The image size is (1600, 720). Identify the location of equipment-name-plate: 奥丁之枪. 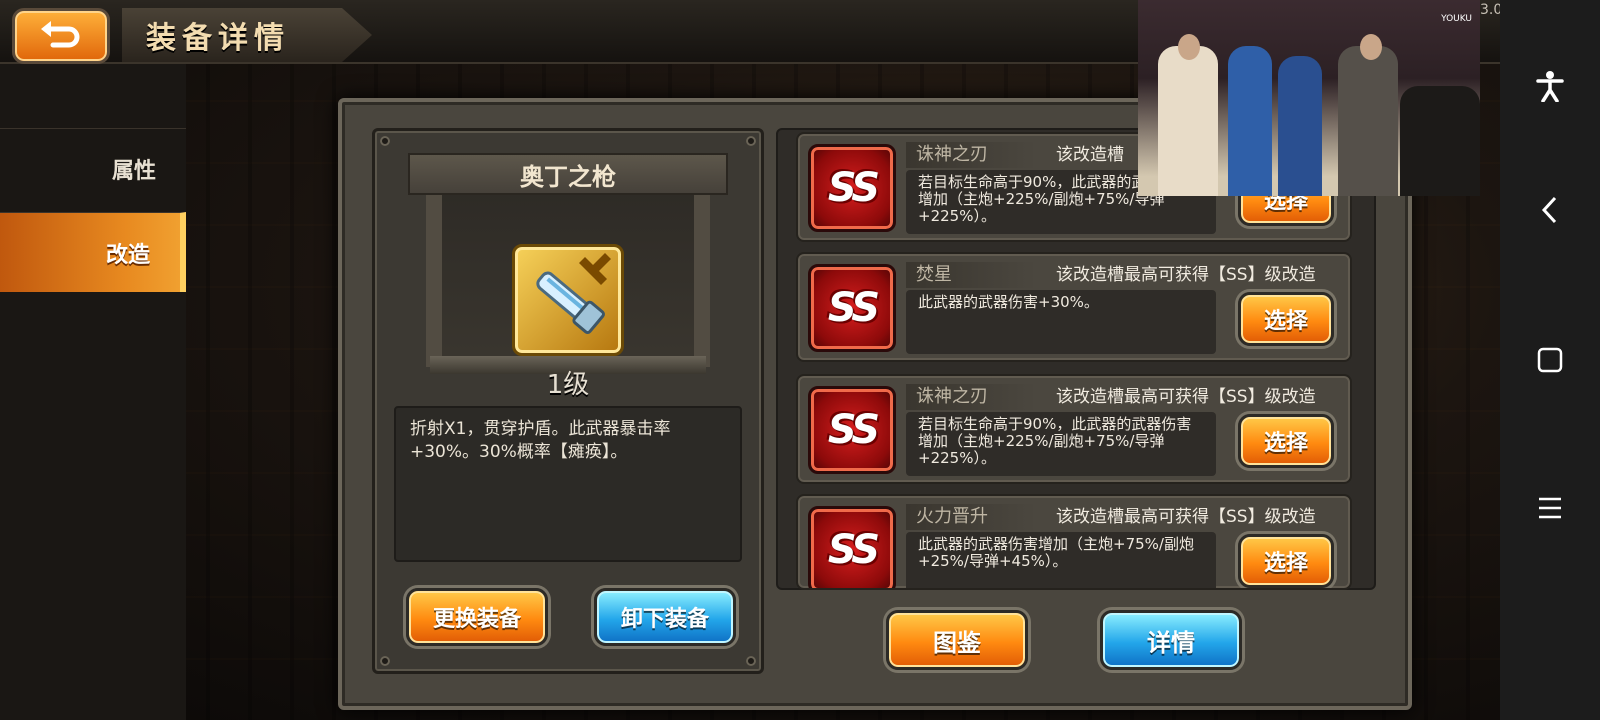
(568, 174).